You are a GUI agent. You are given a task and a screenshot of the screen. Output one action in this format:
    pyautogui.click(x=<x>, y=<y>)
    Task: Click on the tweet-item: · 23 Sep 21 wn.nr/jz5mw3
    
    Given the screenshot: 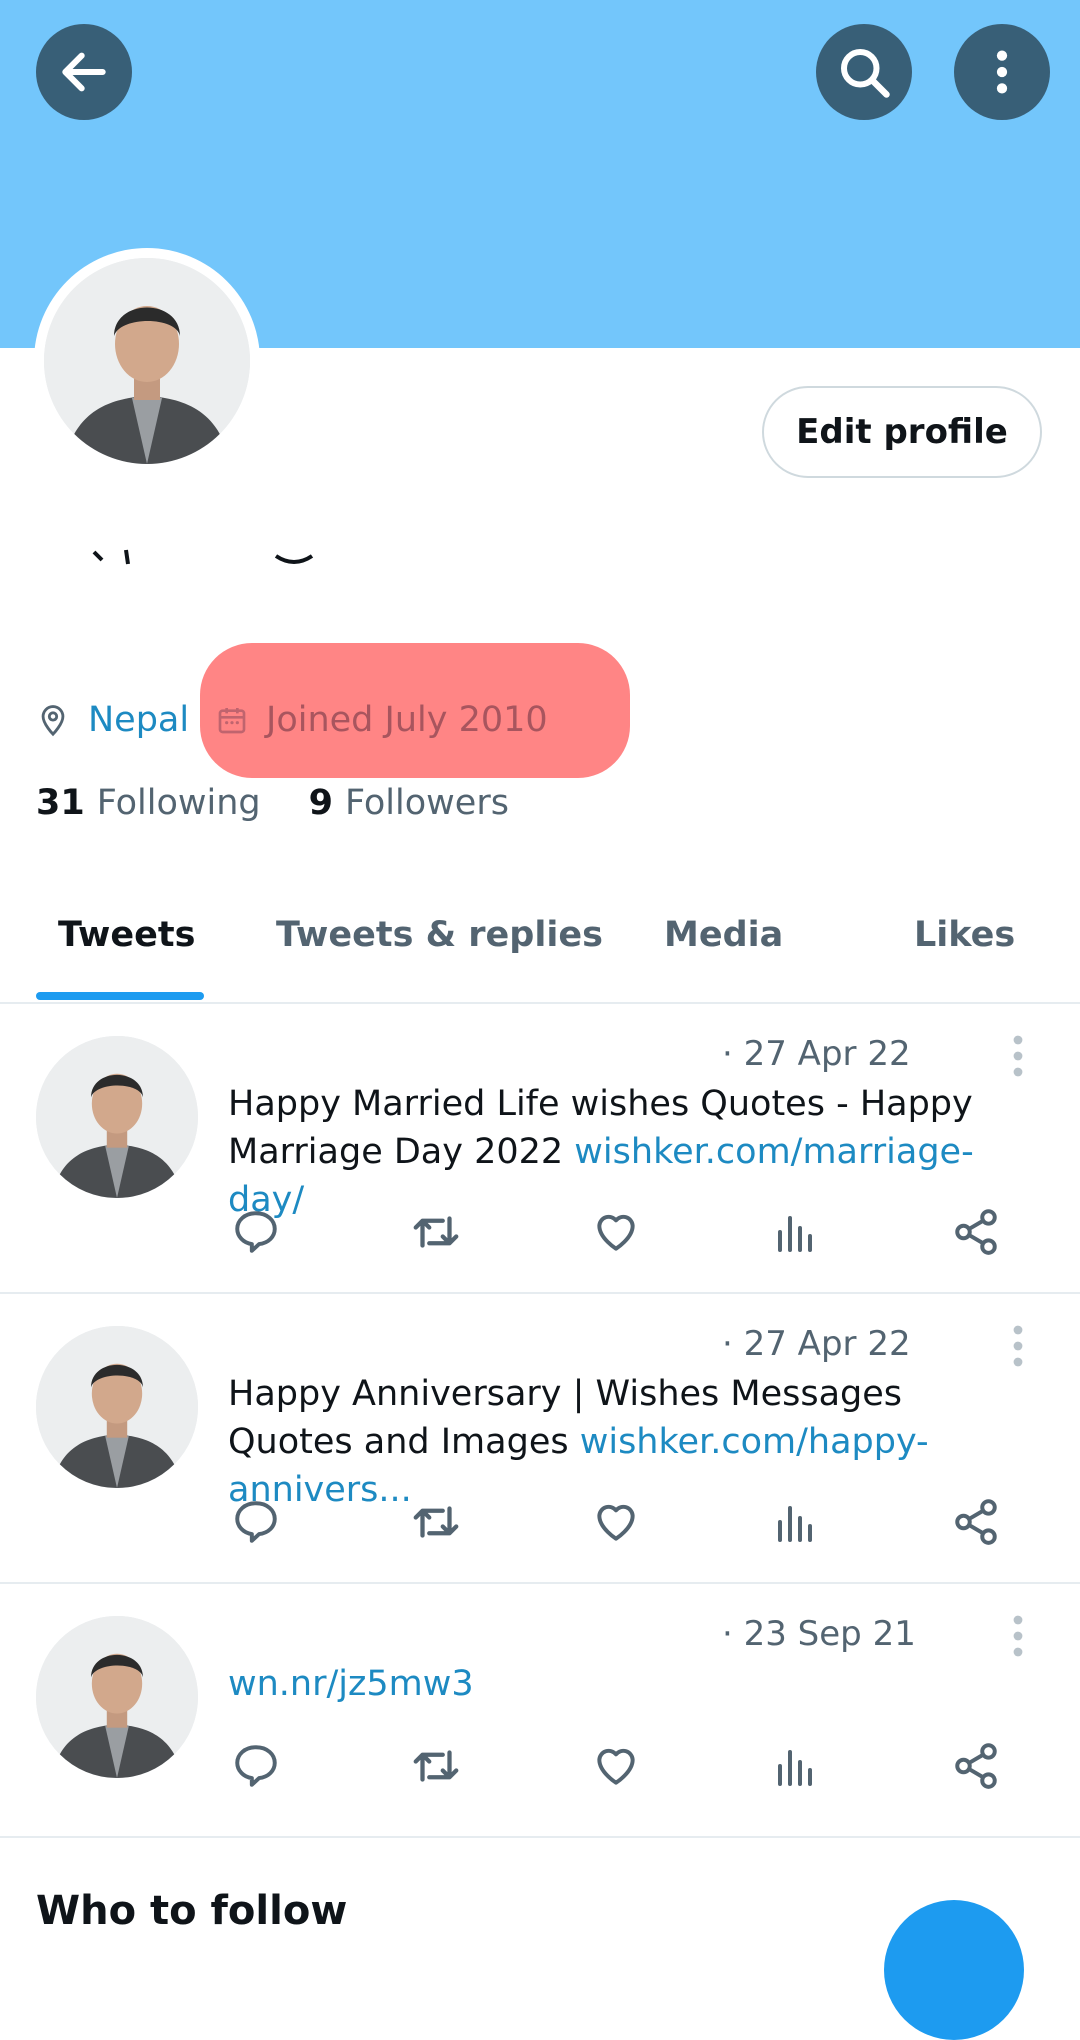 What is the action you would take?
    pyautogui.click(x=540, y=1710)
    